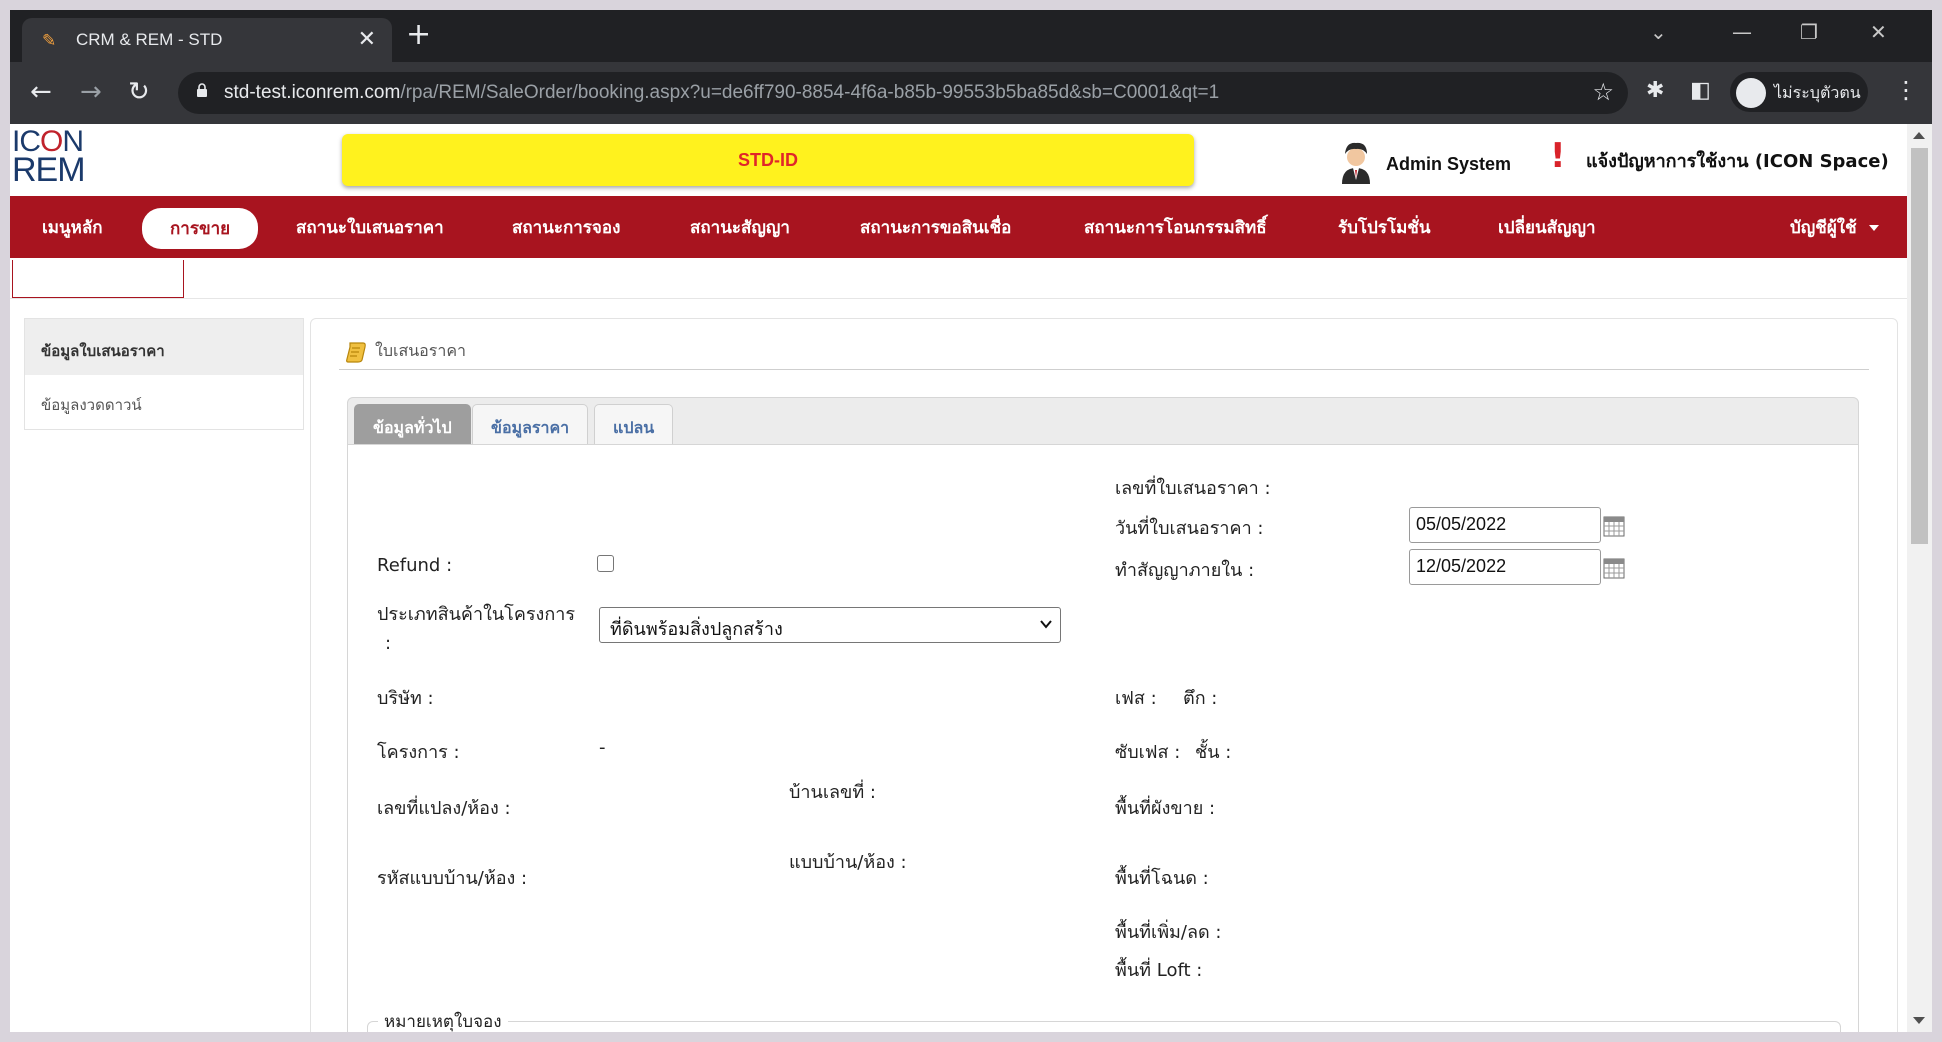 This screenshot has height=1042, width=1942. I want to click on report-issue-label: แจ้งปัญหาการใช้งาน (ICON Space), so click(1737, 161).